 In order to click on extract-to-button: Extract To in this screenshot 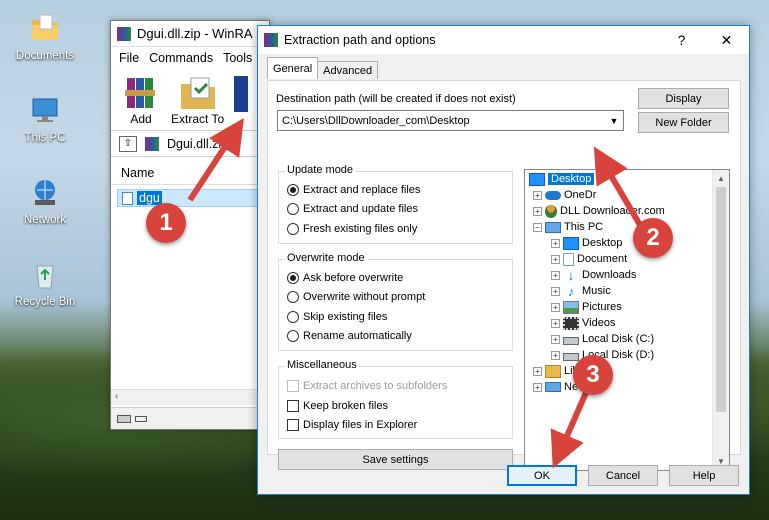, I will do `click(197, 99)`.